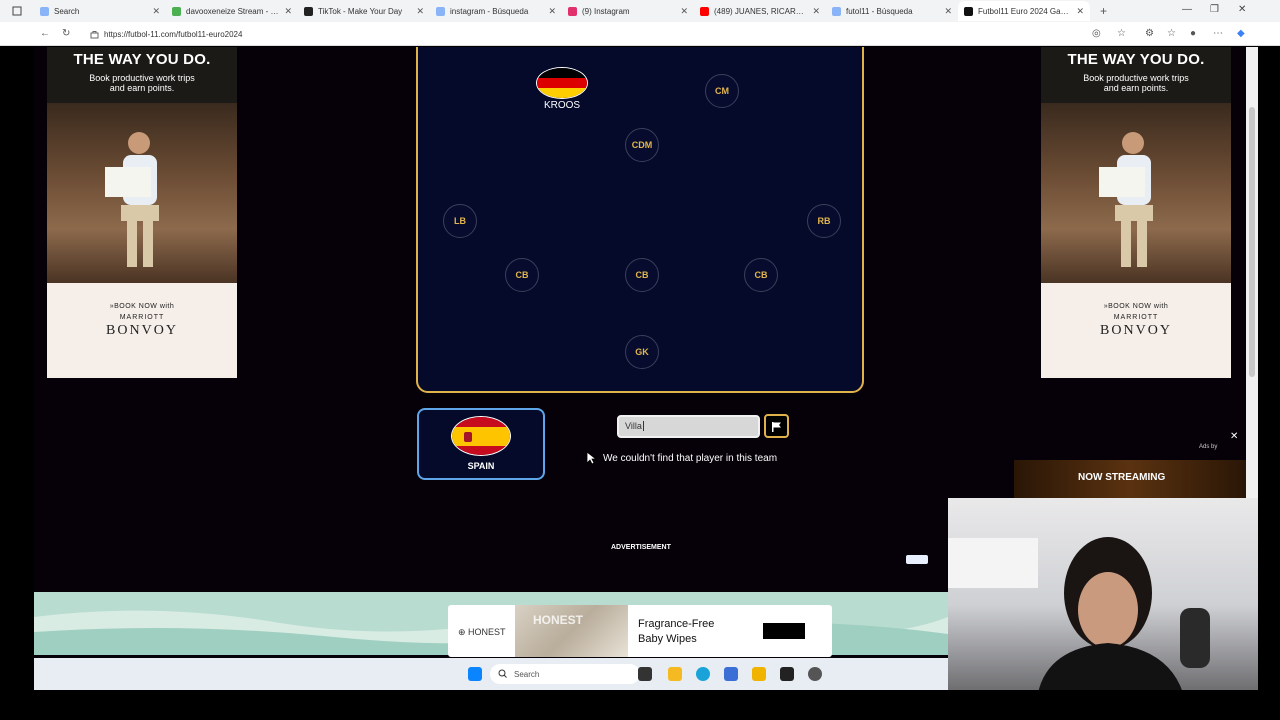 The width and height of the screenshot is (1280, 720). I want to click on profile-avatar-icon: ●, so click(1193, 33).